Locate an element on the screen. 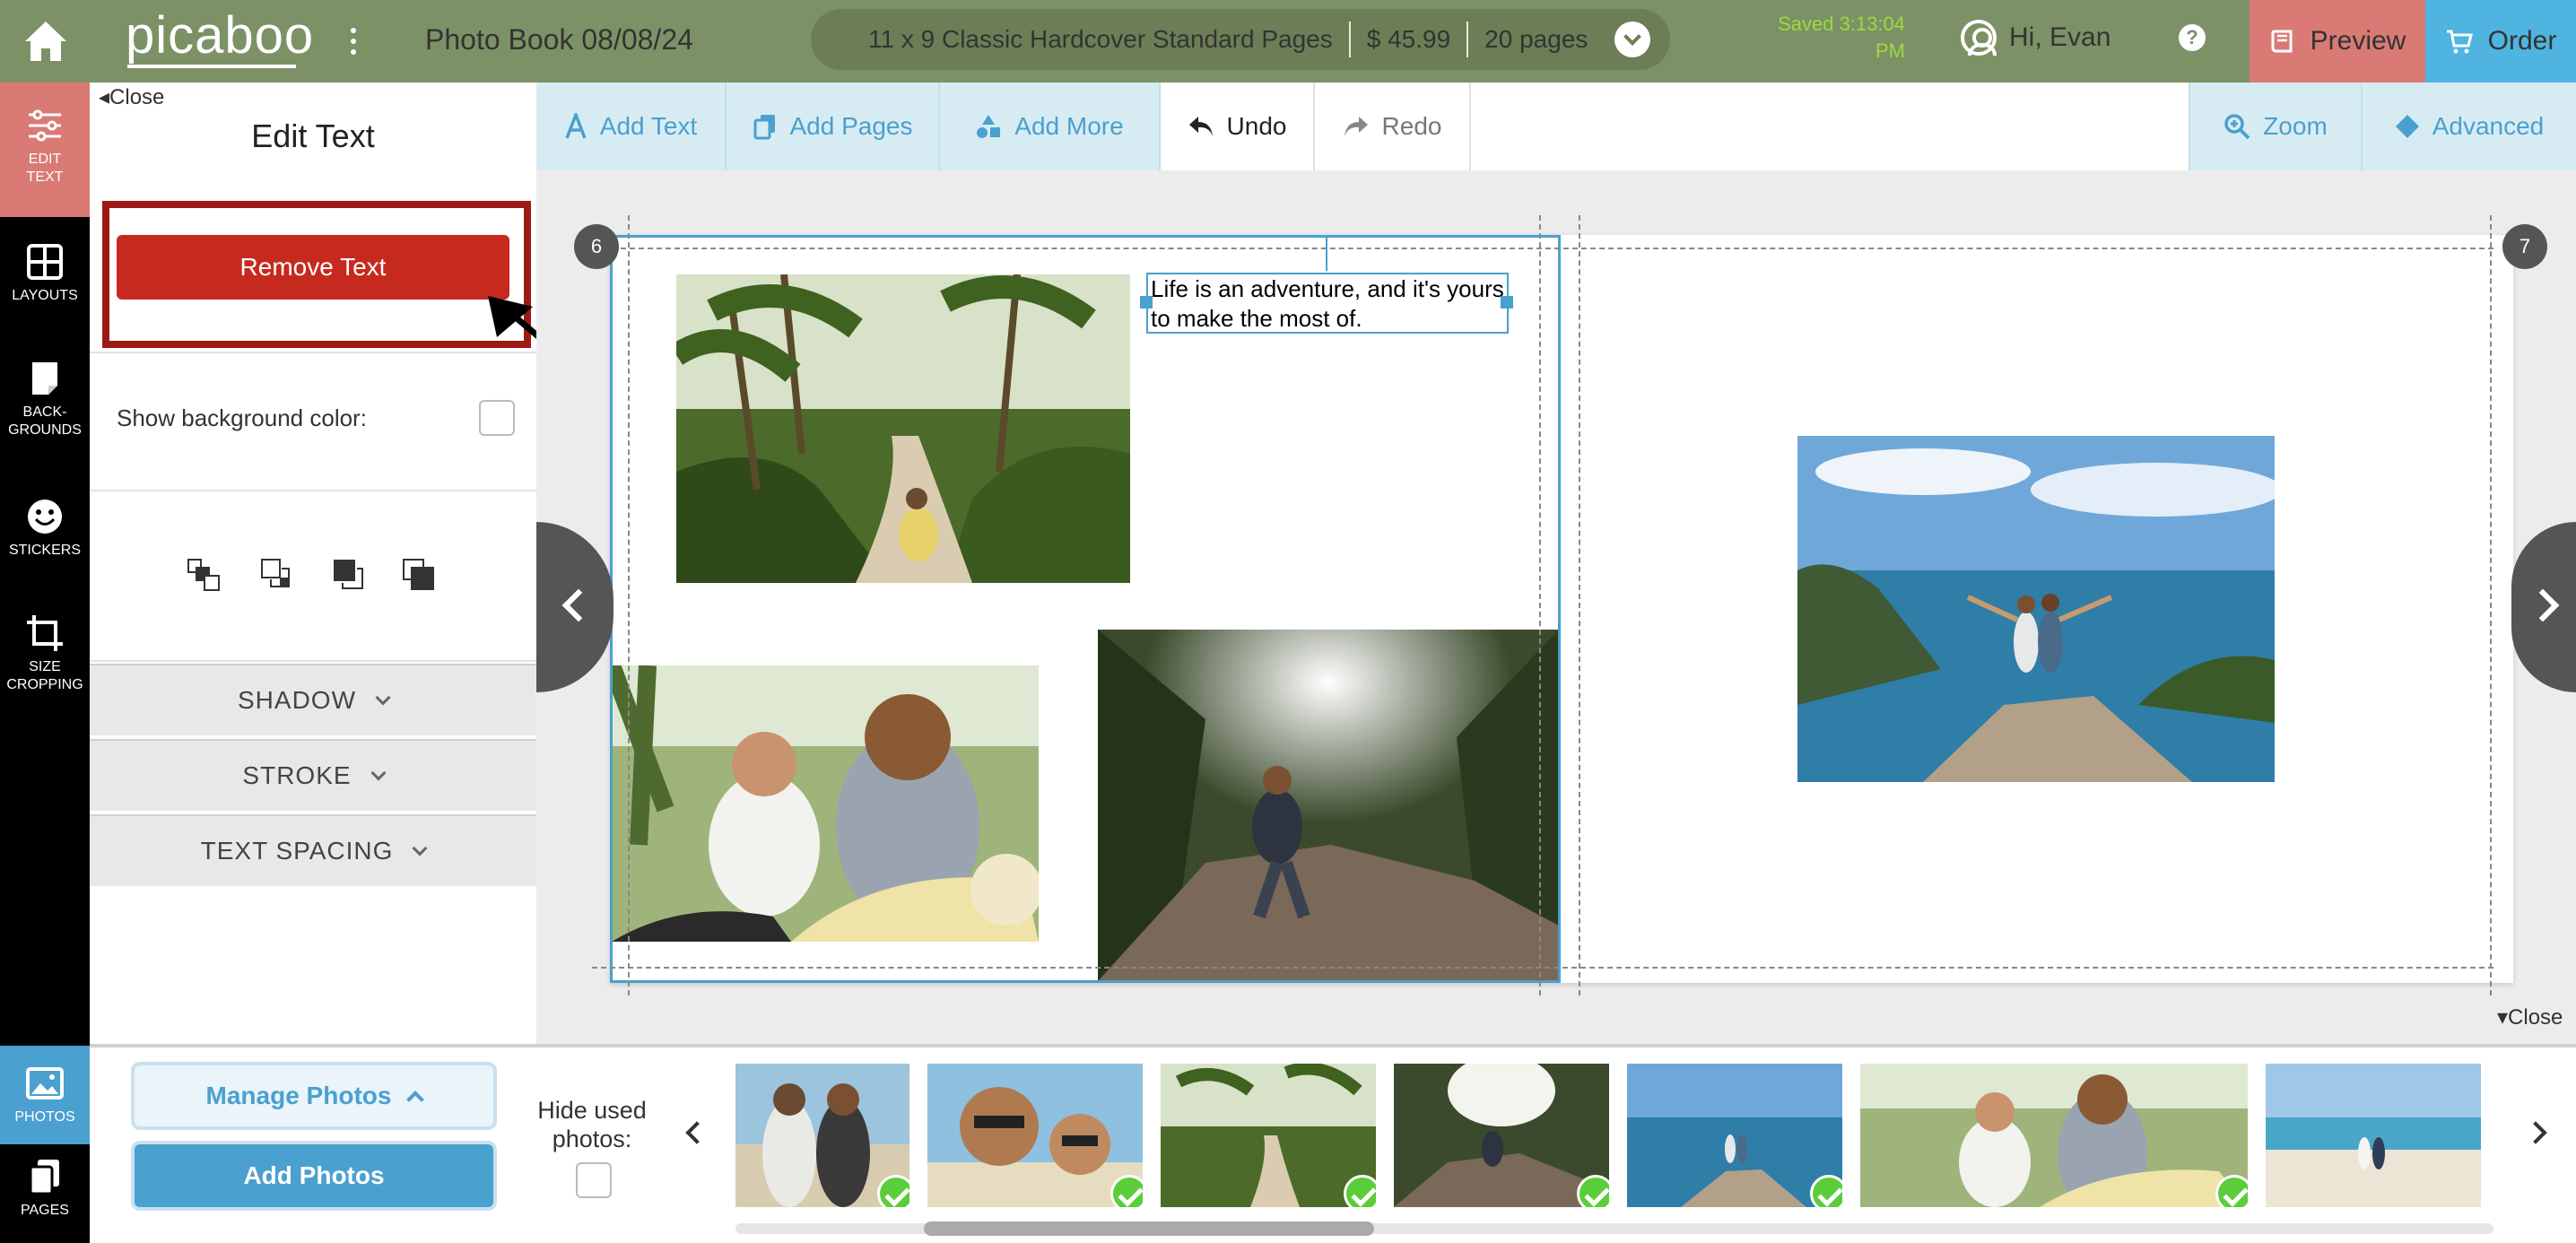 The width and height of the screenshot is (2576, 1243). chevron-up-icon is located at coordinates (415, 1099).